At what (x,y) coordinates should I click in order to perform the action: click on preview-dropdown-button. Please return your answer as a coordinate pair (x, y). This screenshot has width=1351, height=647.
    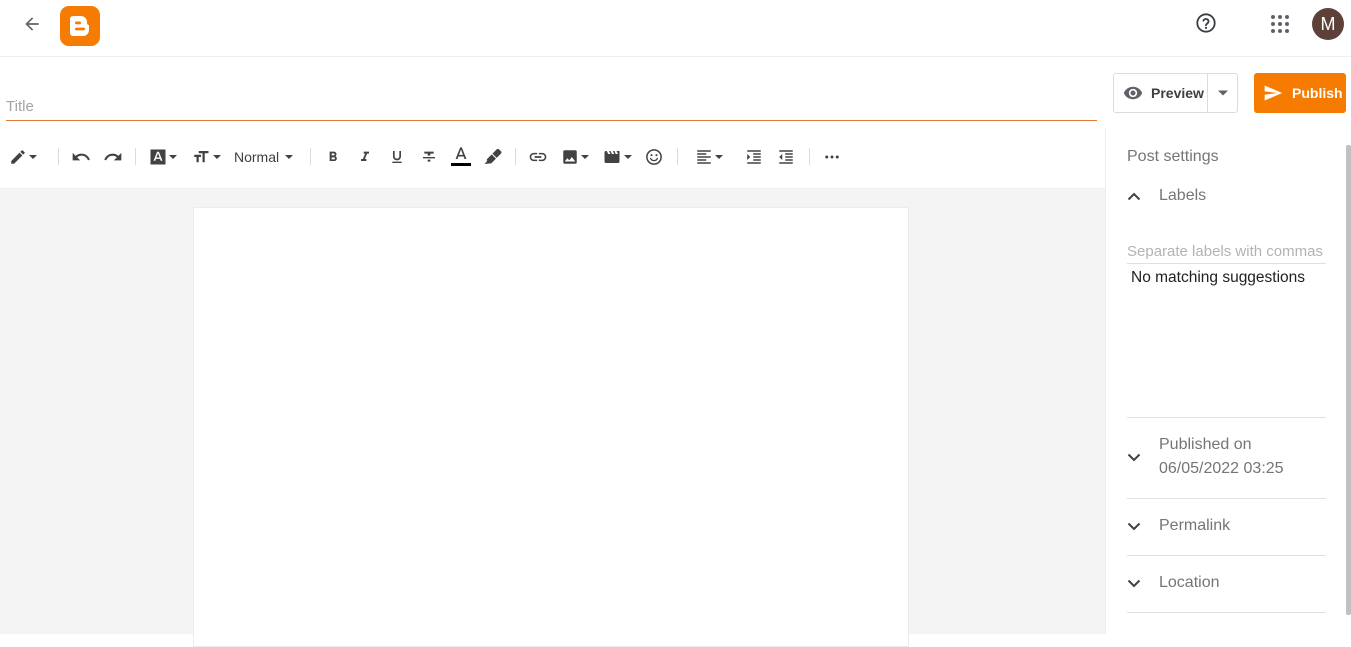
    Looking at the image, I should click on (1222, 93).